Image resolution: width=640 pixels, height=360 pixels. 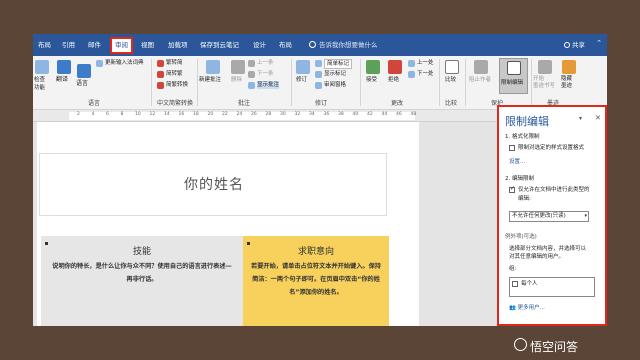 I want to click on block-authors-icon, so click(x=481, y=67).